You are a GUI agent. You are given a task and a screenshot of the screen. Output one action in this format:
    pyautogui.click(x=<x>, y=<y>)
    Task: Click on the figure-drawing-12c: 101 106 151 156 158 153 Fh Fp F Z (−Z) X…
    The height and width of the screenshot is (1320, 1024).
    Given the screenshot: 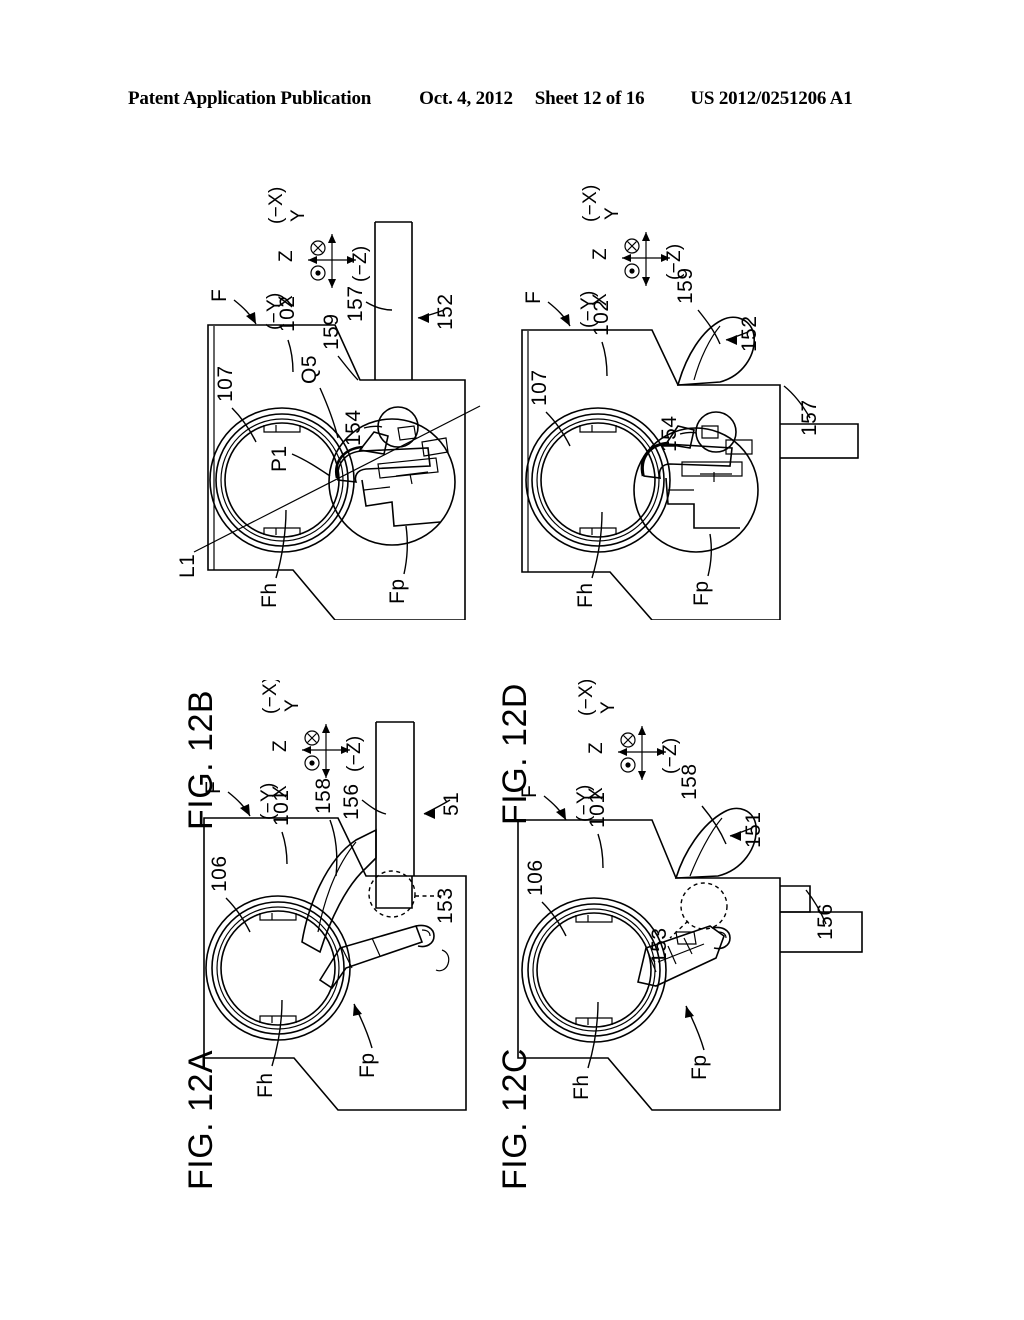 What is the action you would take?
    pyautogui.click(x=690, y=895)
    